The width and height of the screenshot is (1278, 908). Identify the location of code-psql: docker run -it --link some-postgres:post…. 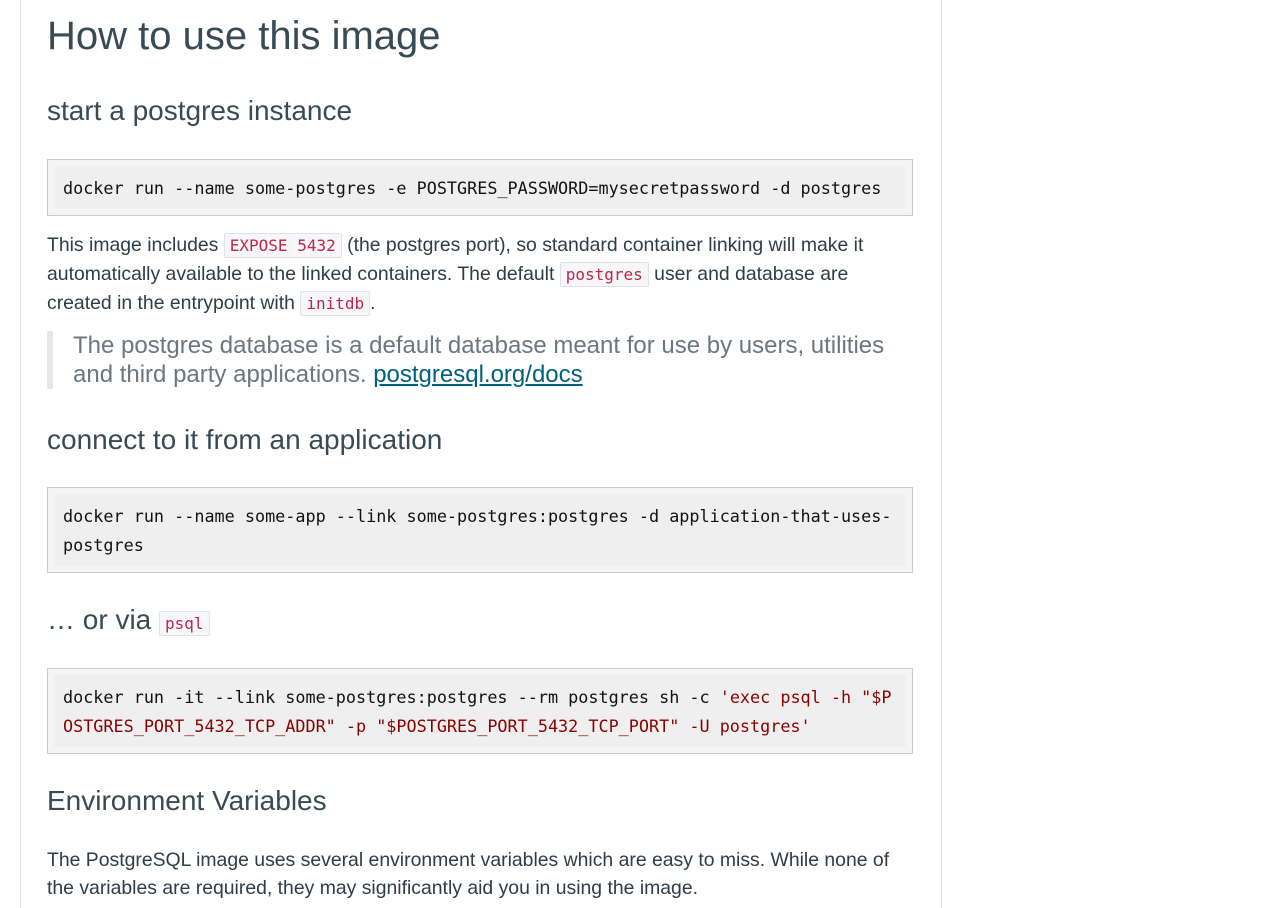
(480, 711).